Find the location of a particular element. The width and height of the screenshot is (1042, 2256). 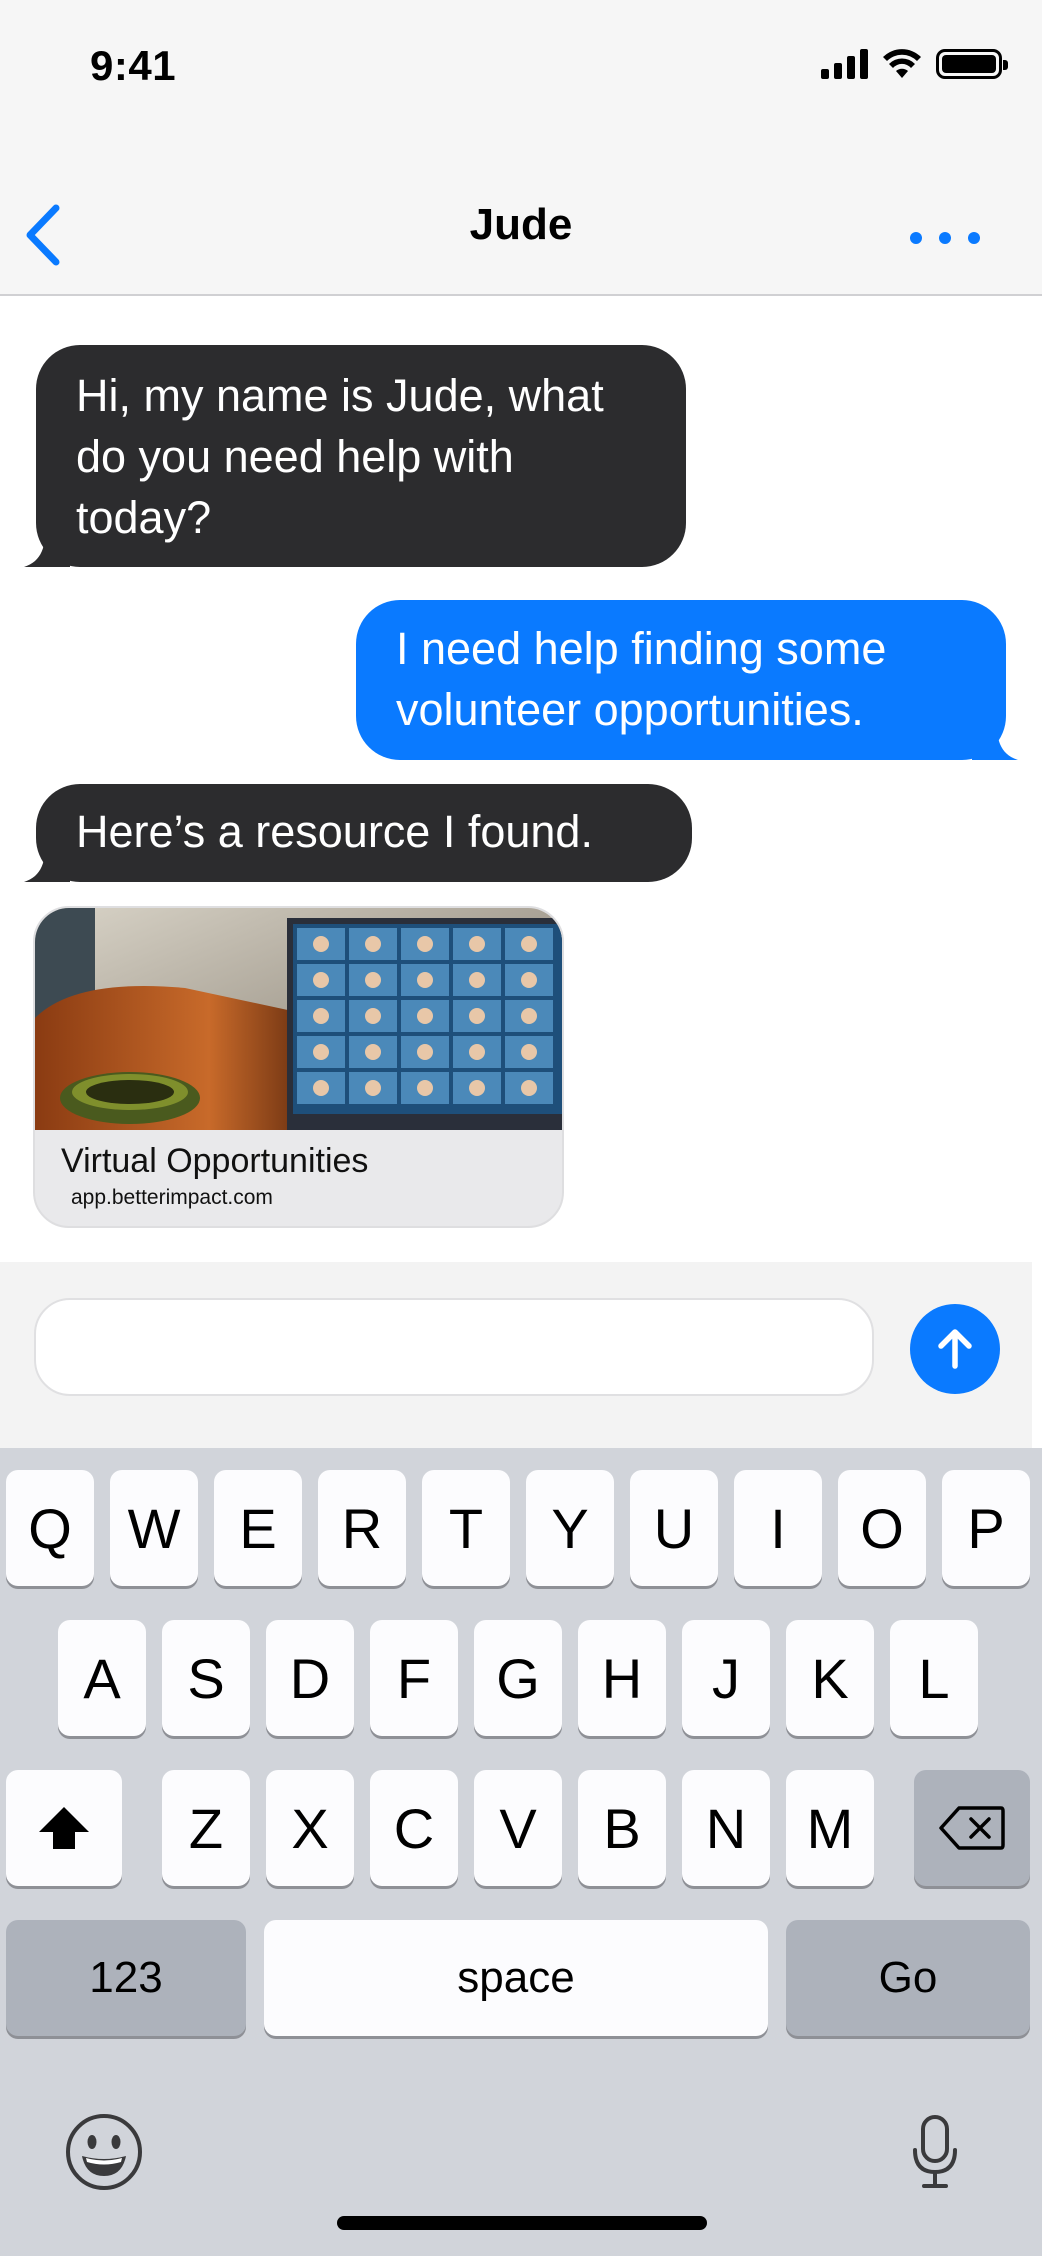

key-f: F is located at coordinates (414, 1678).